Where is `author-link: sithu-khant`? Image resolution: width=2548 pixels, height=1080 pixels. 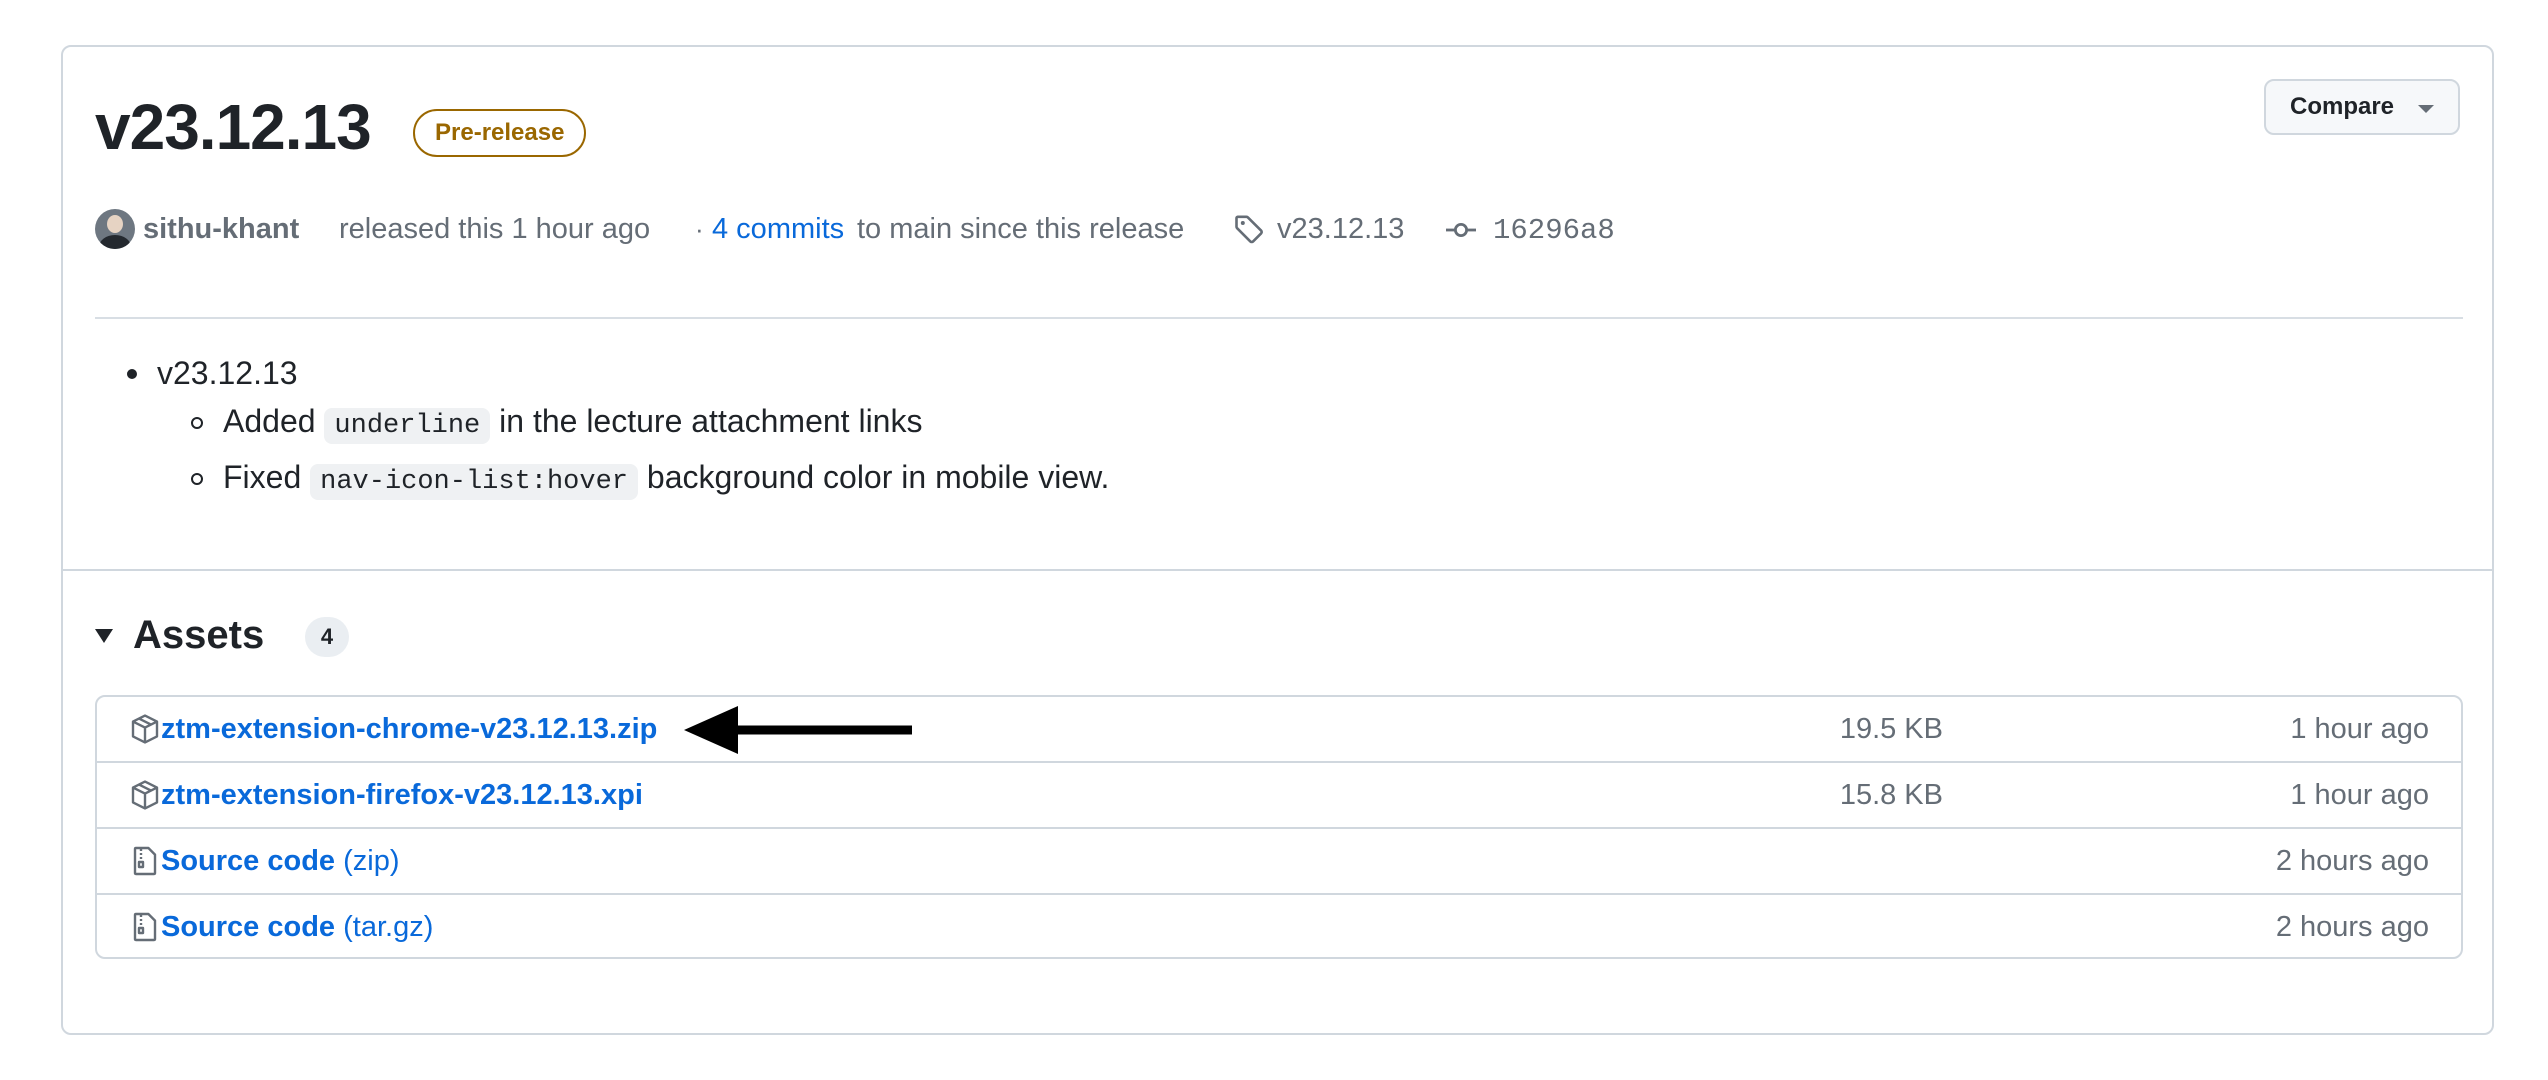
author-link: sithu-khant is located at coordinates (221, 229).